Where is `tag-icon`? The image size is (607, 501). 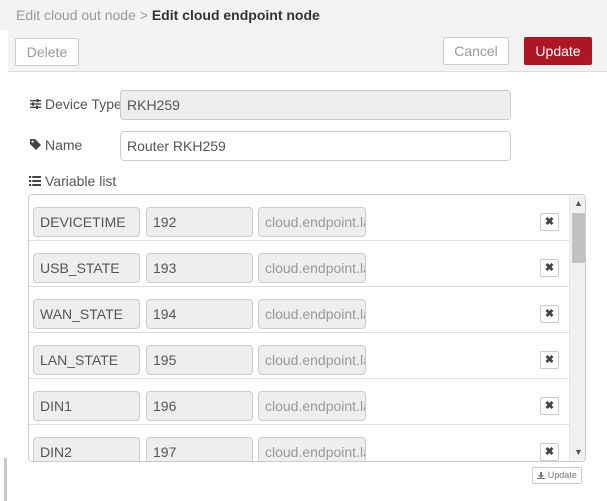
tag-icon is located at coordinates (35, 146).